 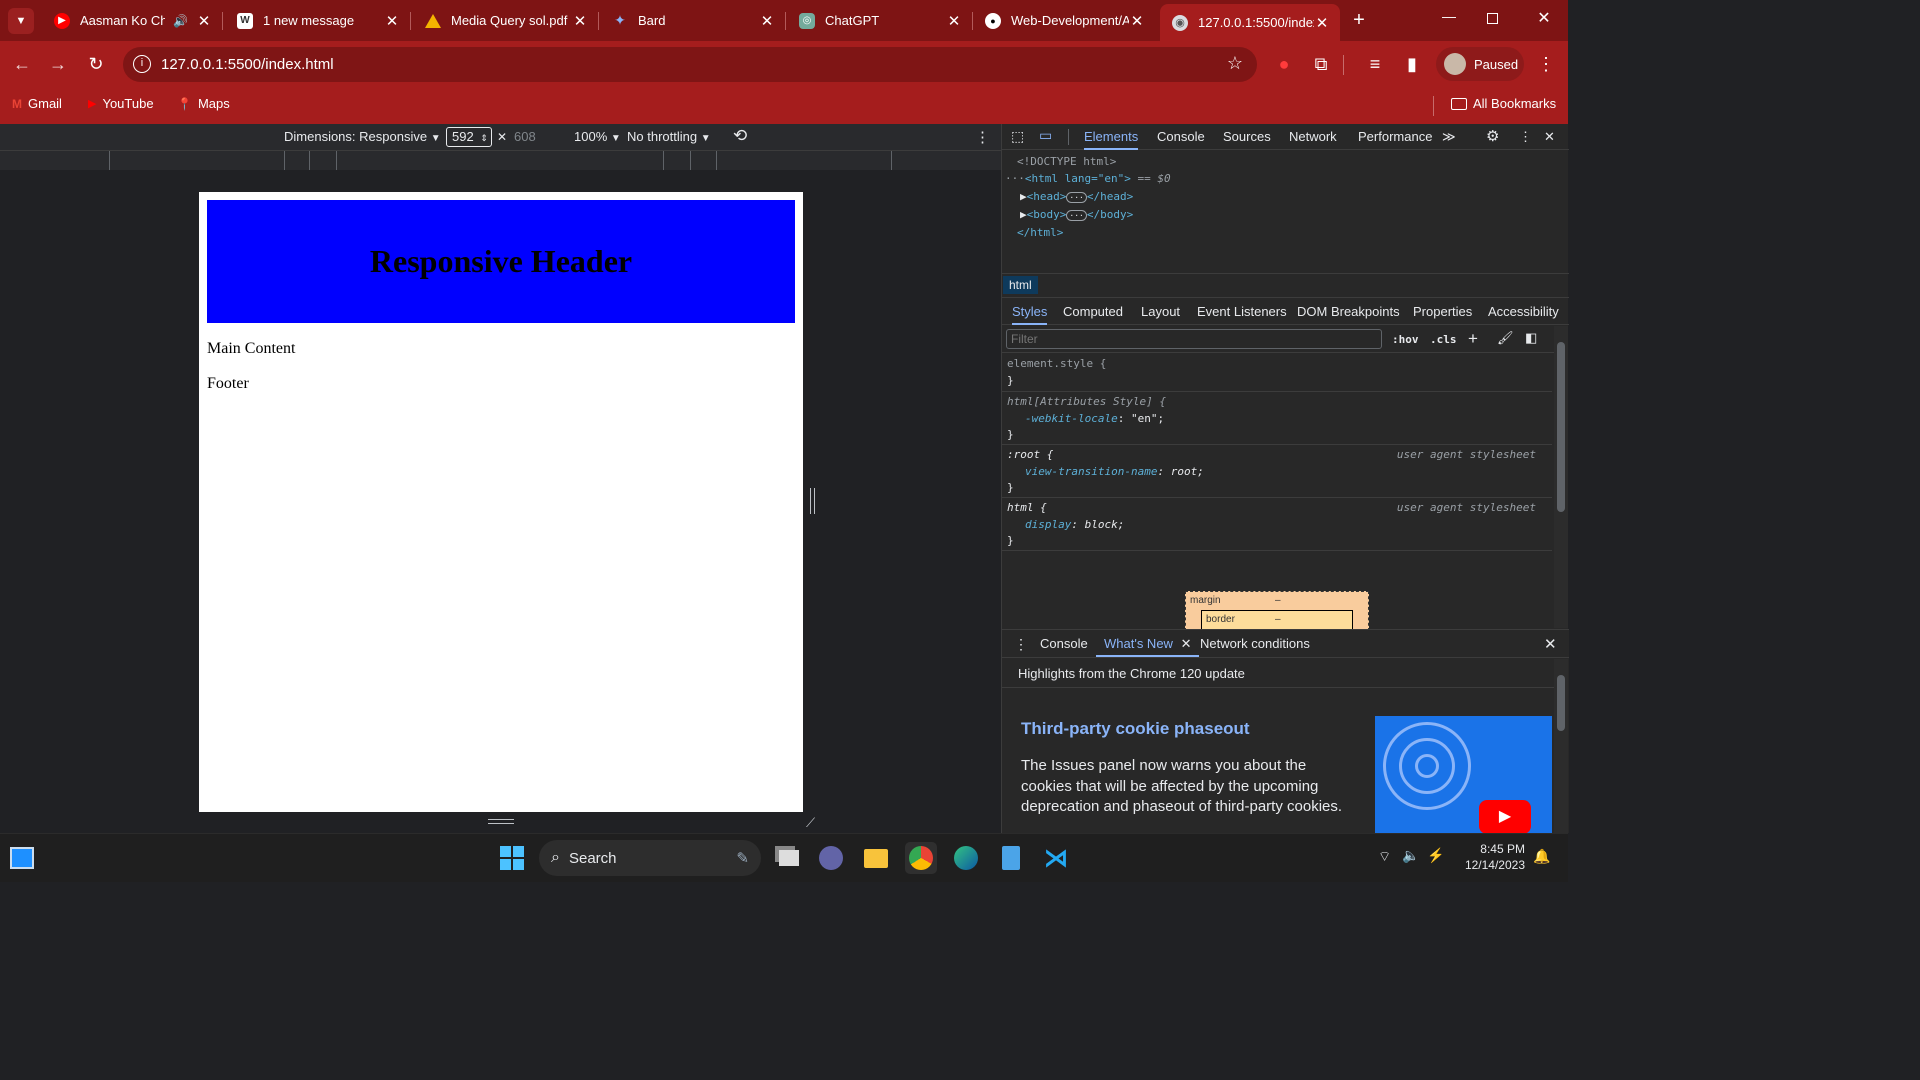 What do you see at coordinates (1030, 312) in the screenshot?
I see `tab-styles: Styles` at bounding box center [1030, 312].